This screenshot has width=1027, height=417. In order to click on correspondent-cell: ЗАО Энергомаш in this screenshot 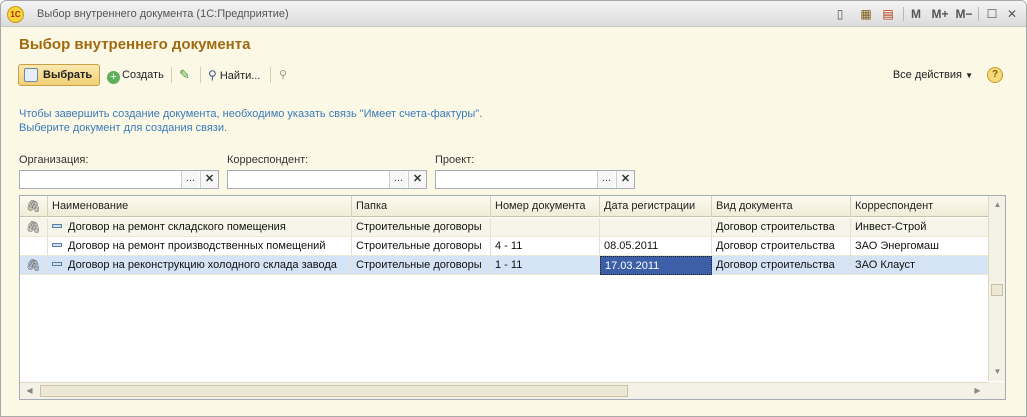, I will do `click(920, 246)`.